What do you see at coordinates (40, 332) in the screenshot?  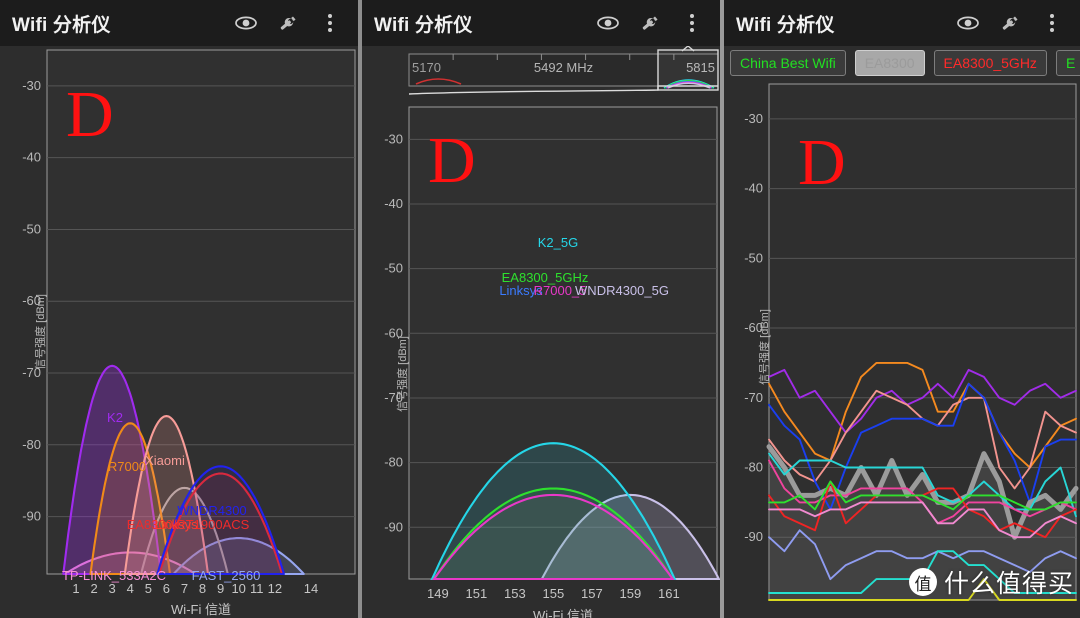 I see `y-axis-label-1: 信号强度 [dBm]` at bounding box center [40, 332].